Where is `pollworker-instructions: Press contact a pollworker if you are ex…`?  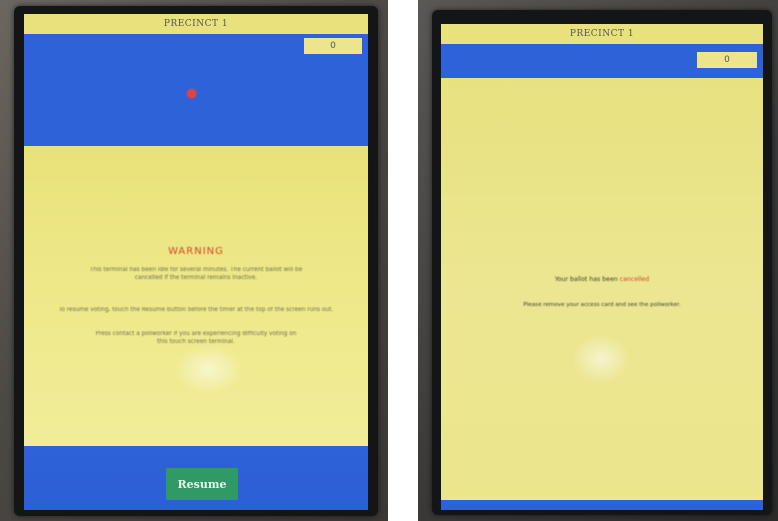
pollworker-instructions: Press contact a pollworker if you are ex… is located at coordinates (196, 338).